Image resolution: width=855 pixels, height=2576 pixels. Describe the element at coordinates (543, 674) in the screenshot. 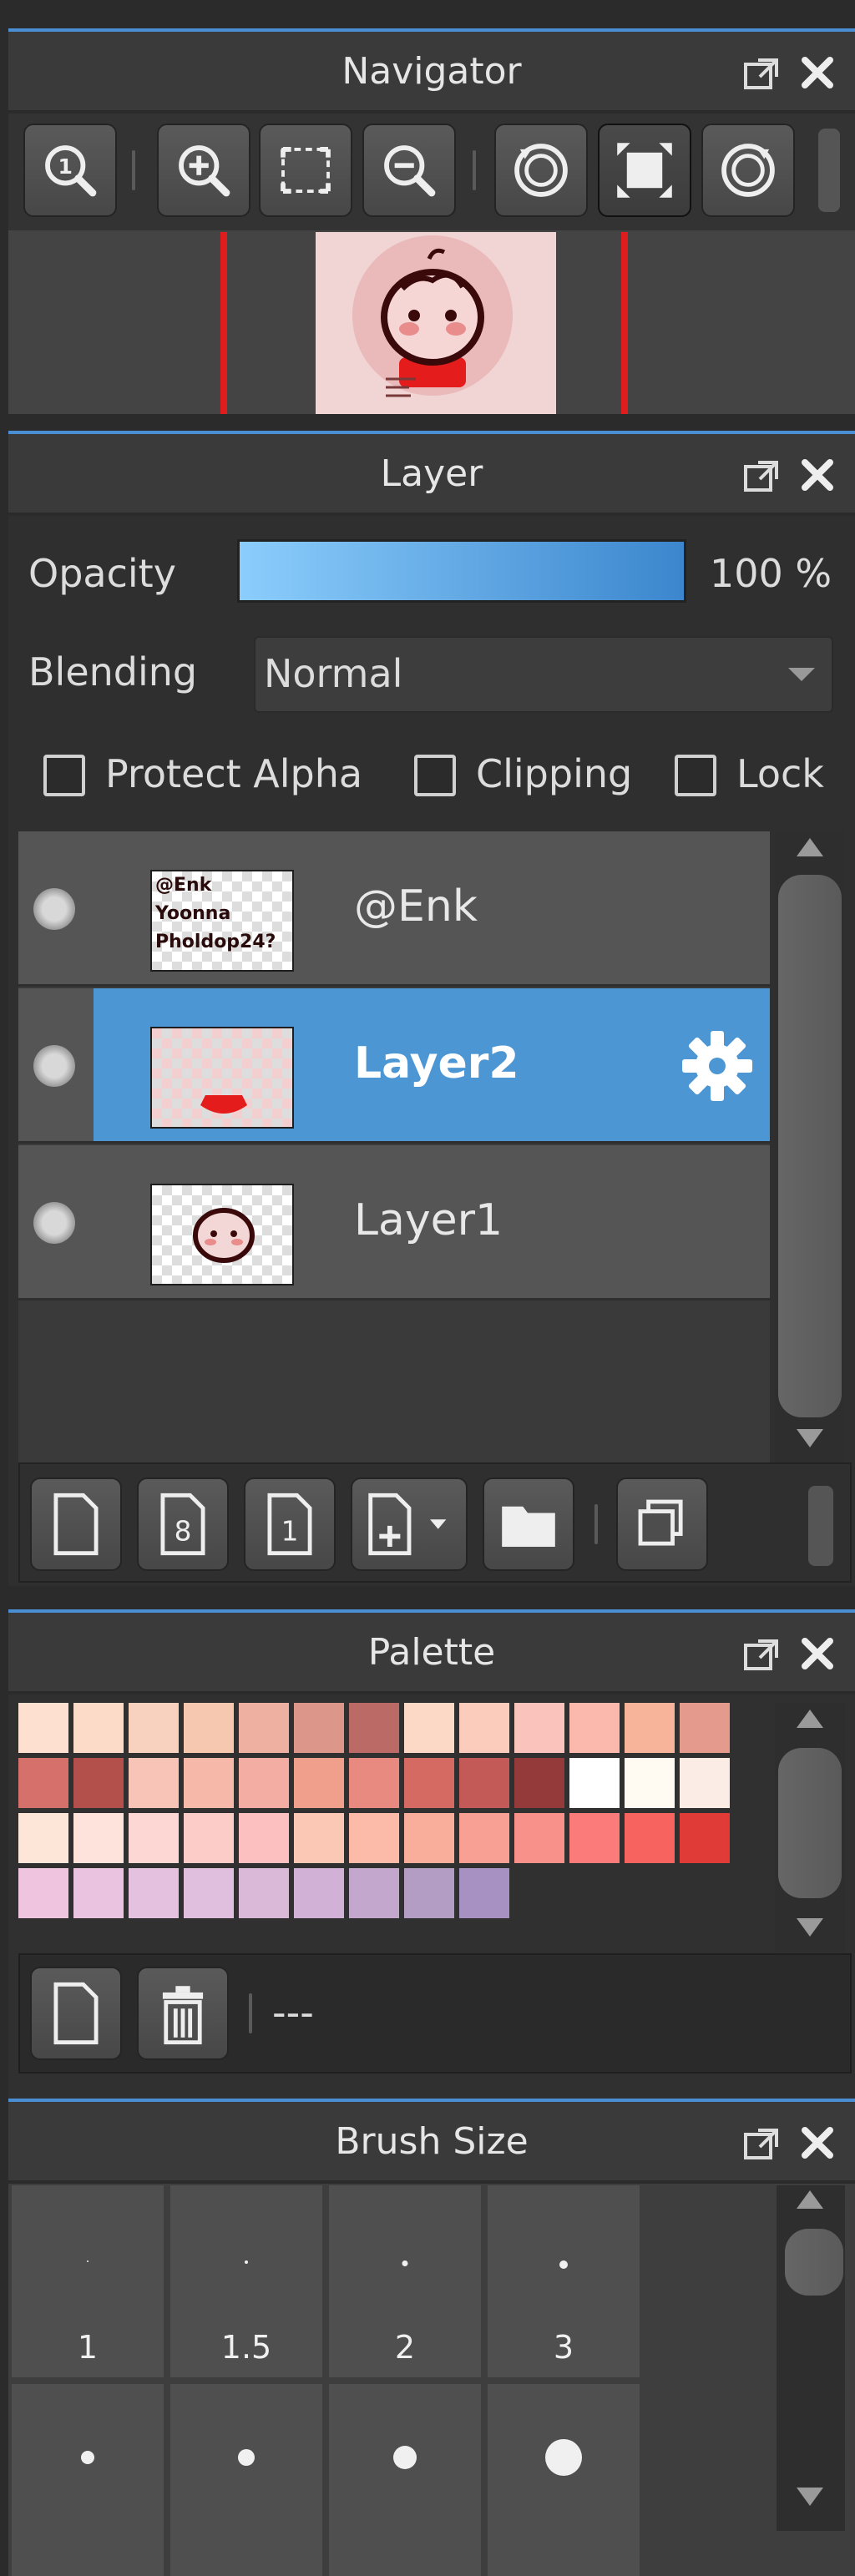

I see `blending-select: Normal` at that location.